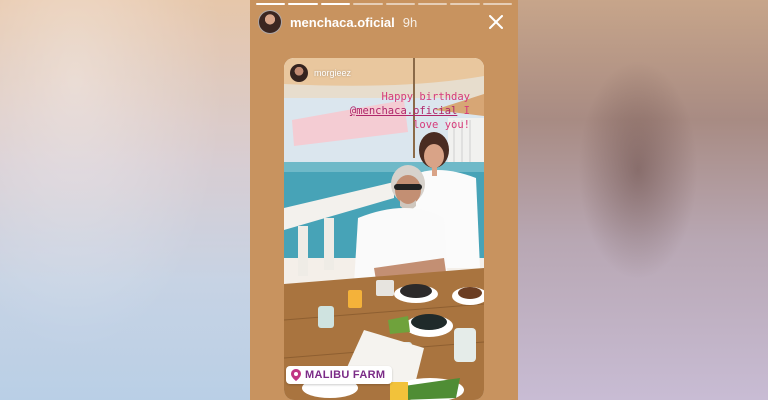 The width and height of the screenshot is (768, 400). I want to click on close-icon, so click(496, 22).